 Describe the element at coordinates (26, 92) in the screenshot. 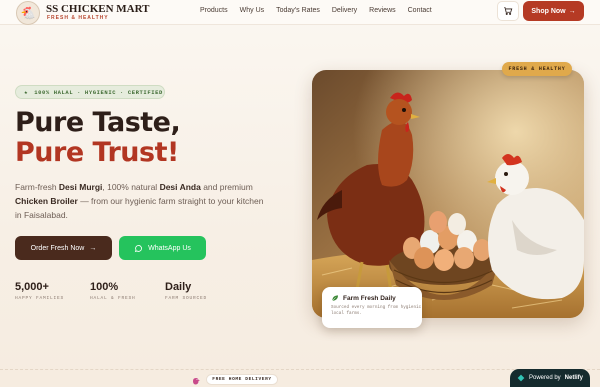

I see `star-icon: ★` at that location.